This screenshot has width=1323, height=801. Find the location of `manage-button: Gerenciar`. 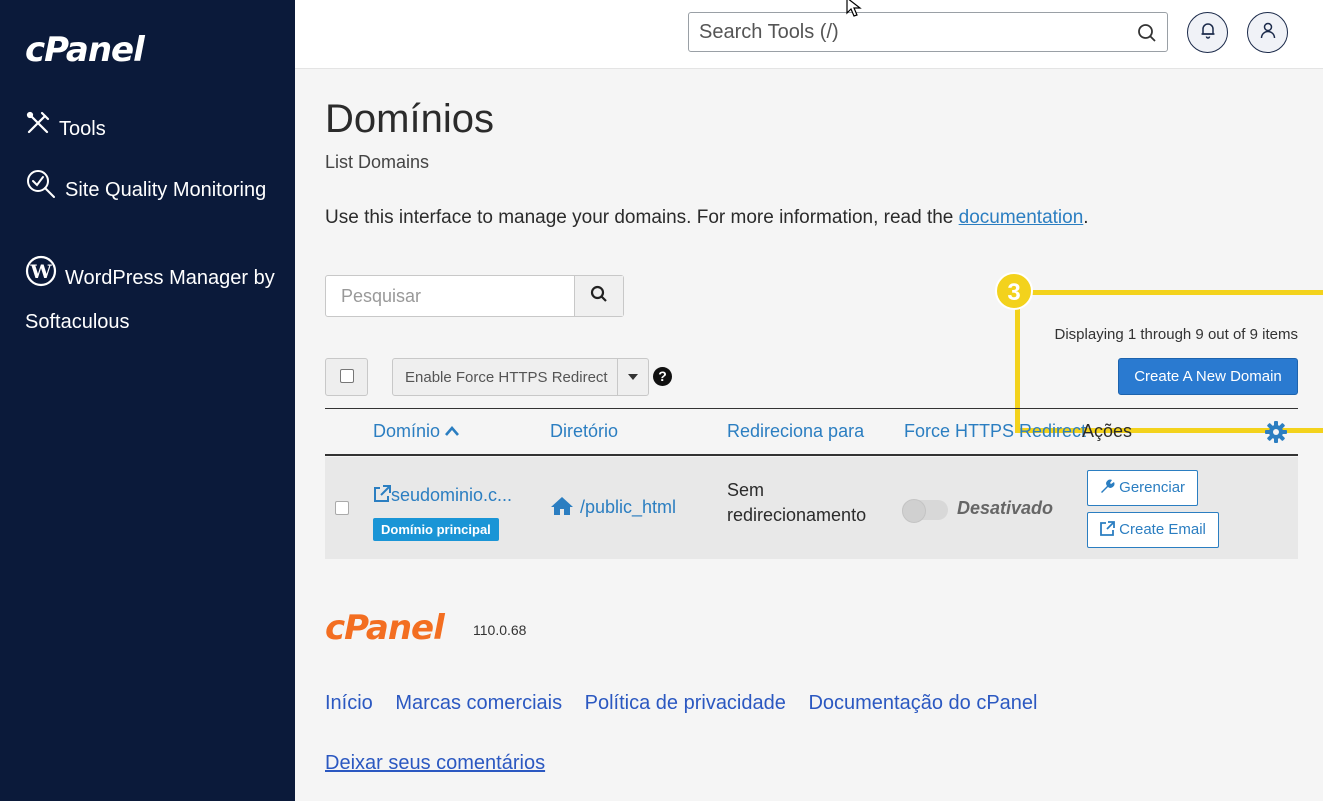

manage-button: Gerenciar is located at coordinates (1143, 488).